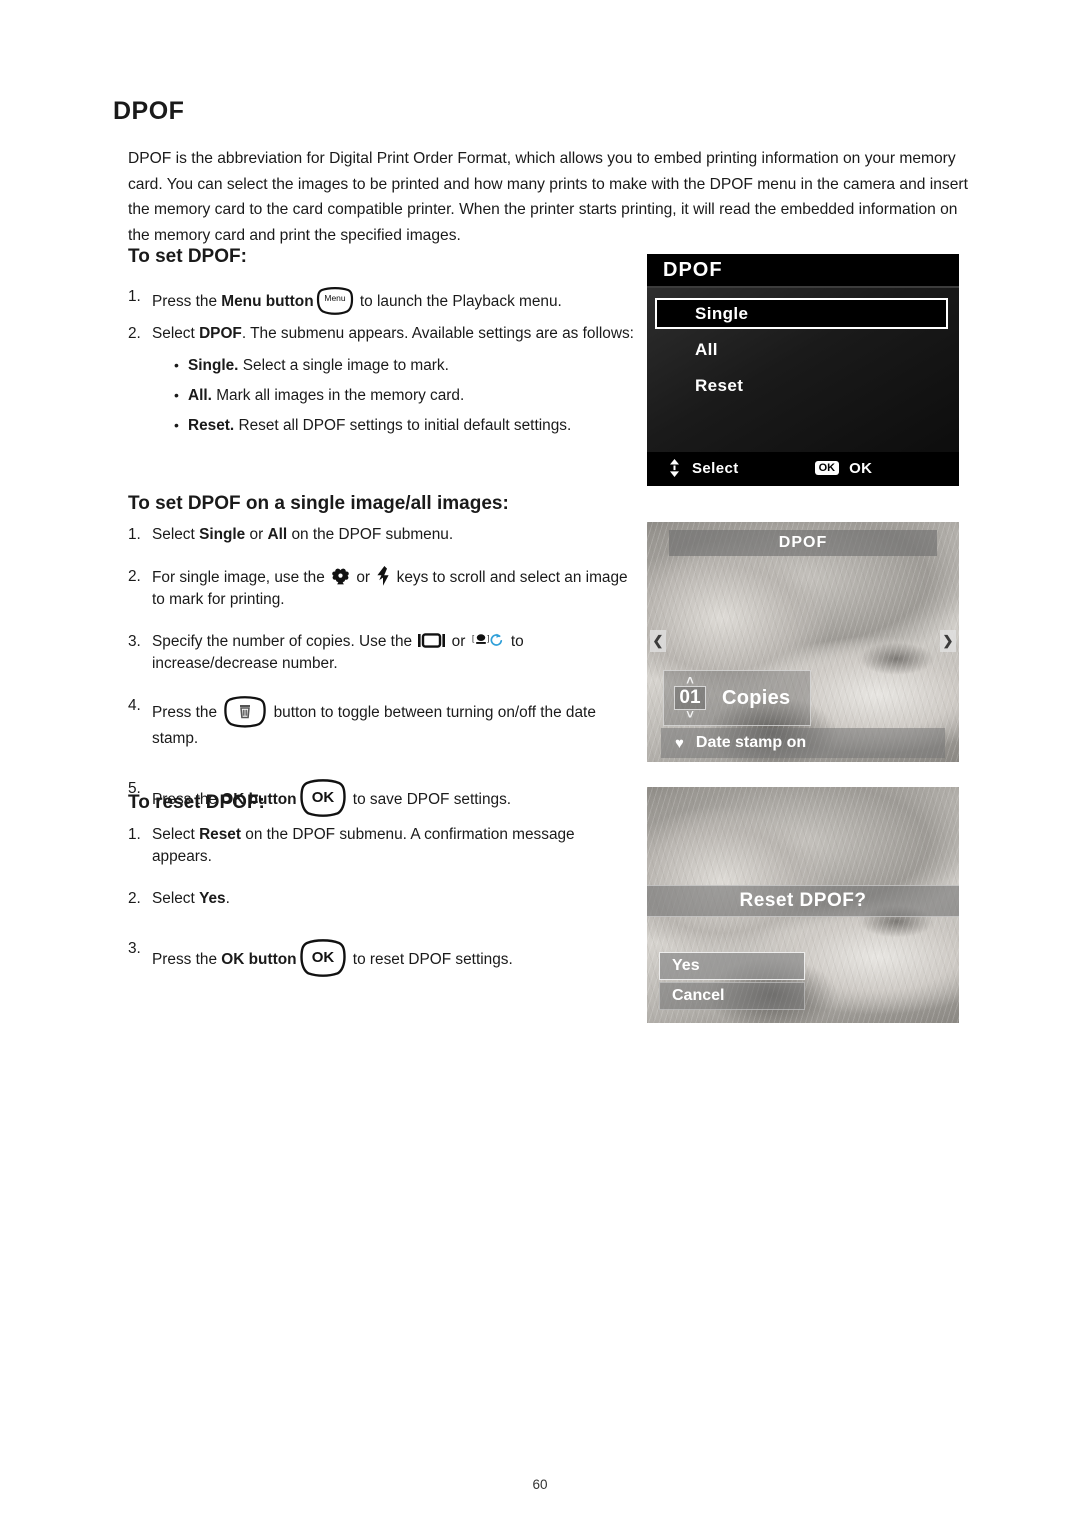  Describe the element at coordinates (267, 301) in the screenshot. I see `step-bold: Menu button` at that location.